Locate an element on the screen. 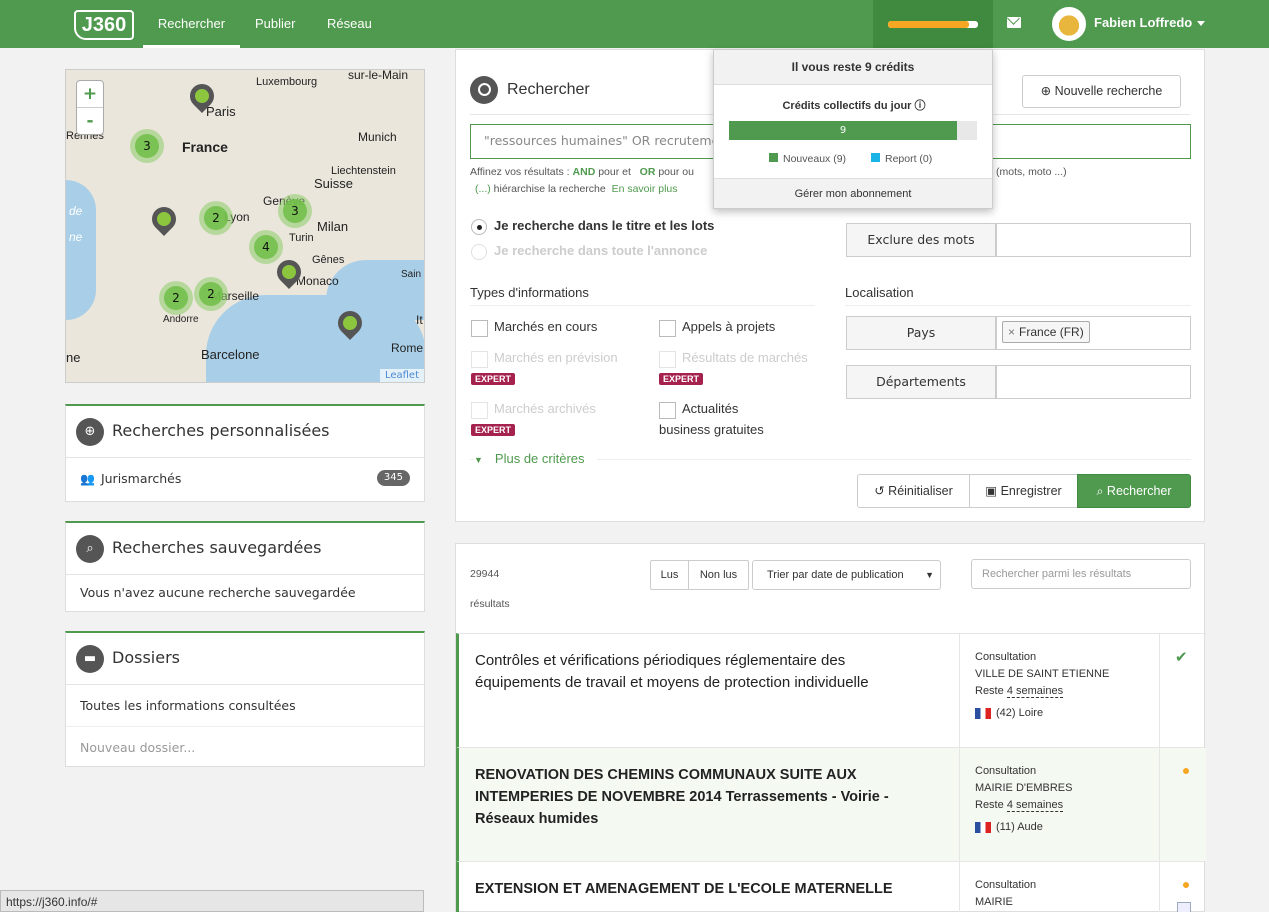 The image size is (1269, 912). panel-title: Dossiers is located at coordinates (146, 657).